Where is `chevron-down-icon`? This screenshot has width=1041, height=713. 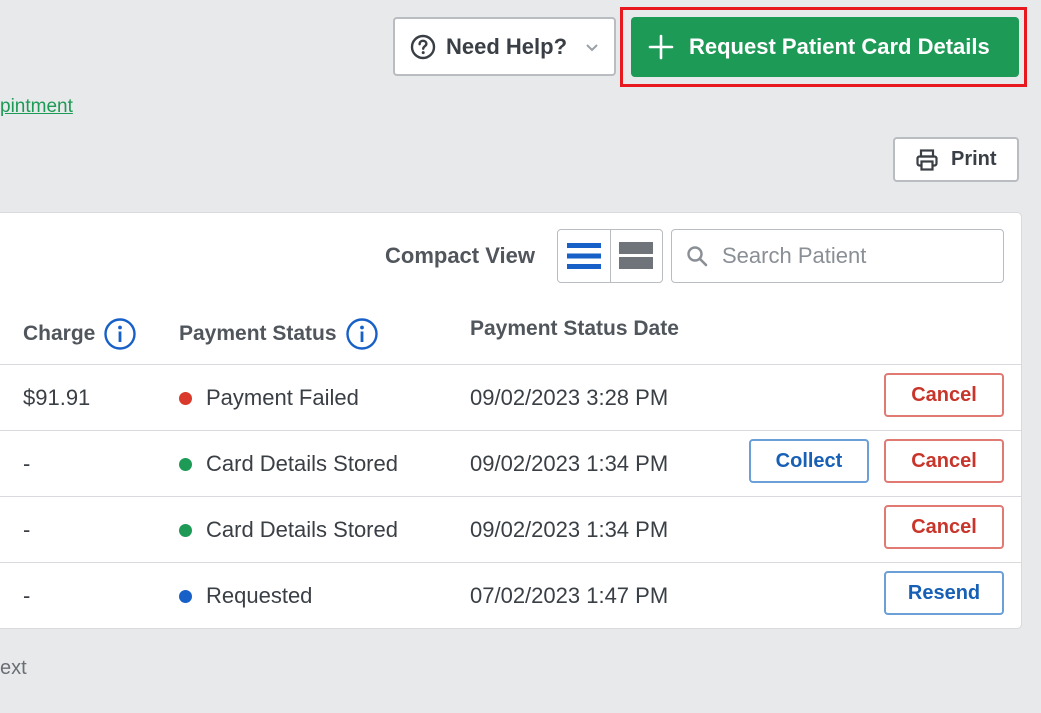 chevron-down-icon is located at coordinates (592, 48).